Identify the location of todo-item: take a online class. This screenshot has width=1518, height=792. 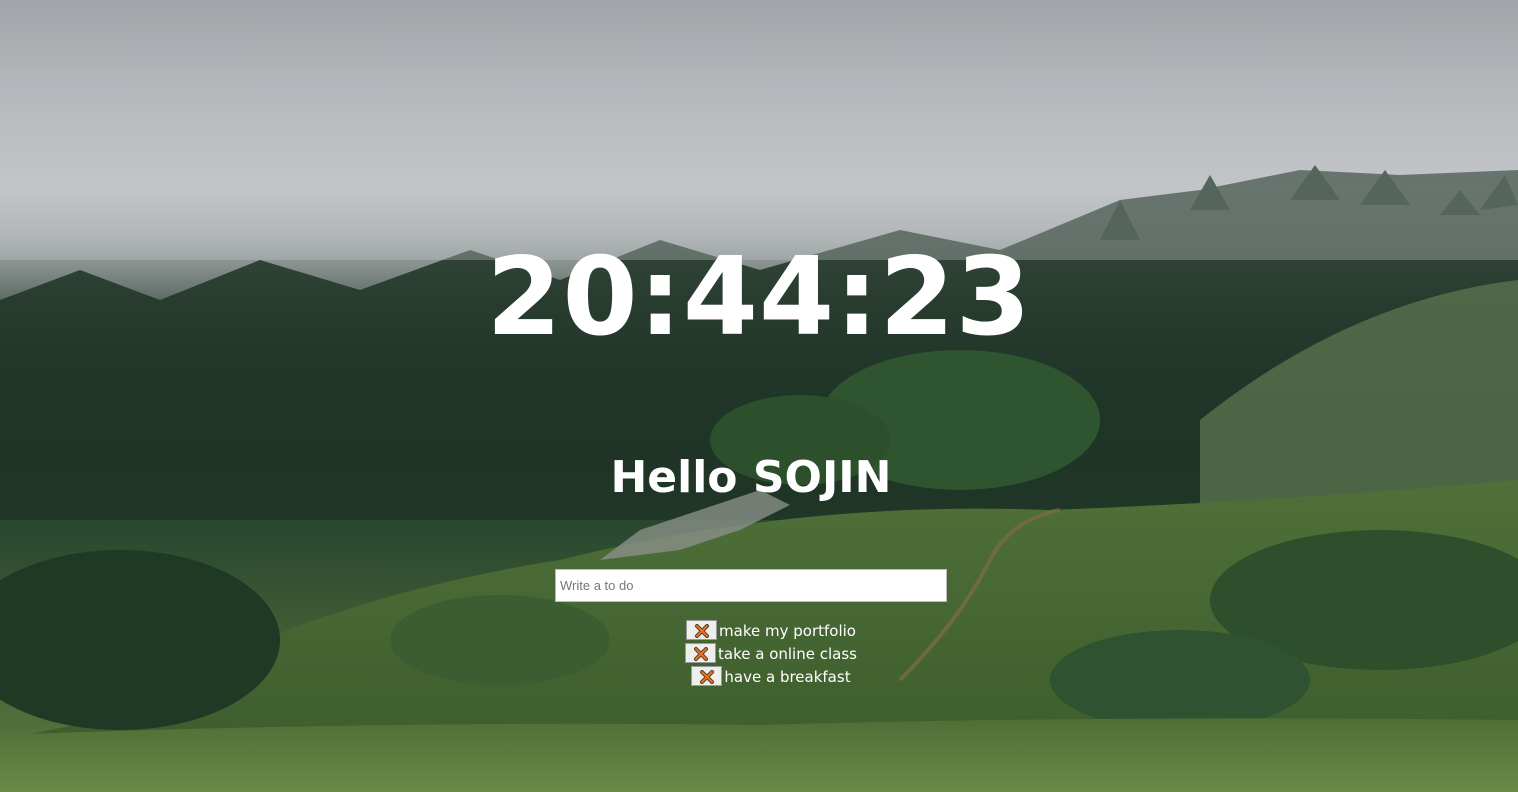
(759, 654).